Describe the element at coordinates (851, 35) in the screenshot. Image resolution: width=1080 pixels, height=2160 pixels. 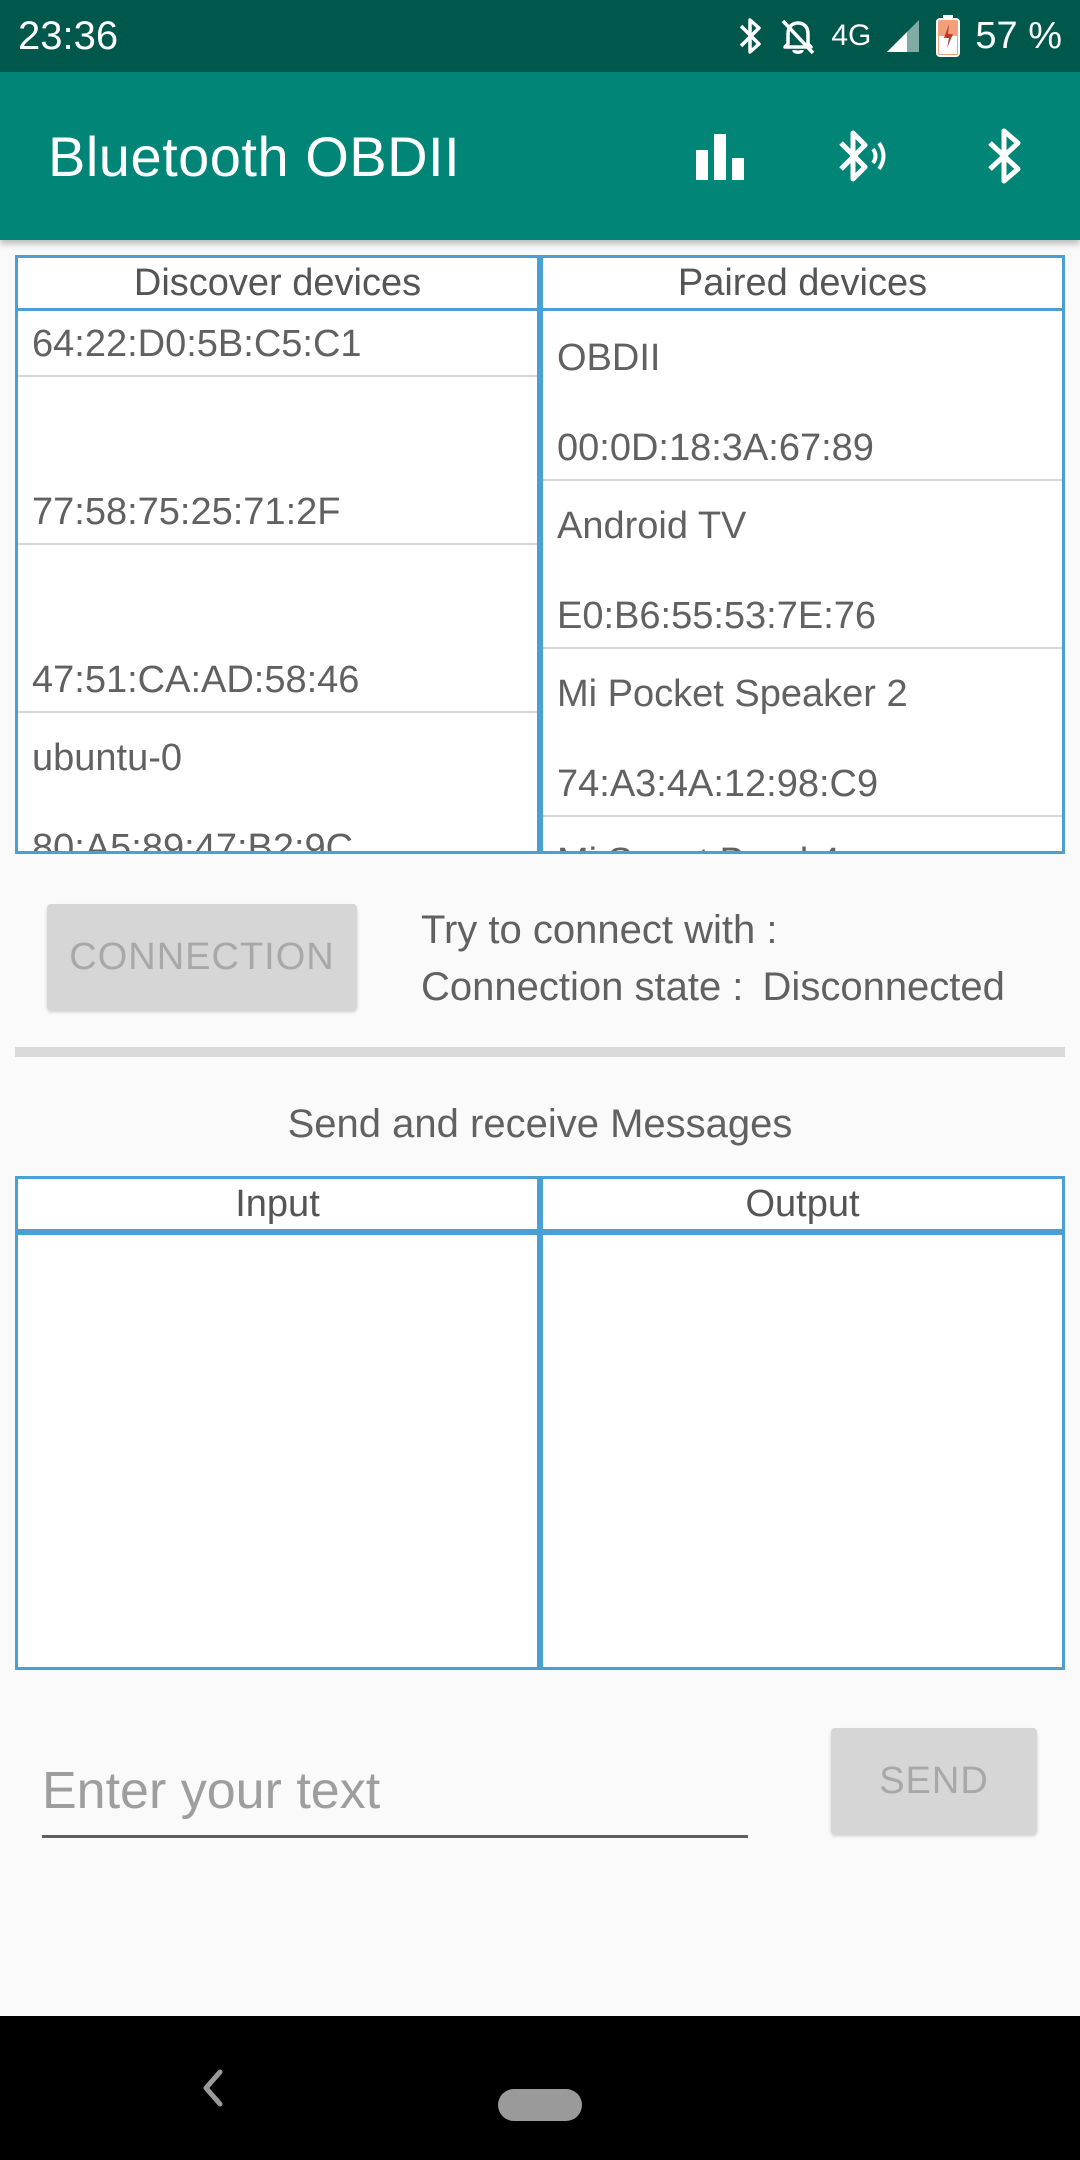
I see `network-type: 4G` at that location.